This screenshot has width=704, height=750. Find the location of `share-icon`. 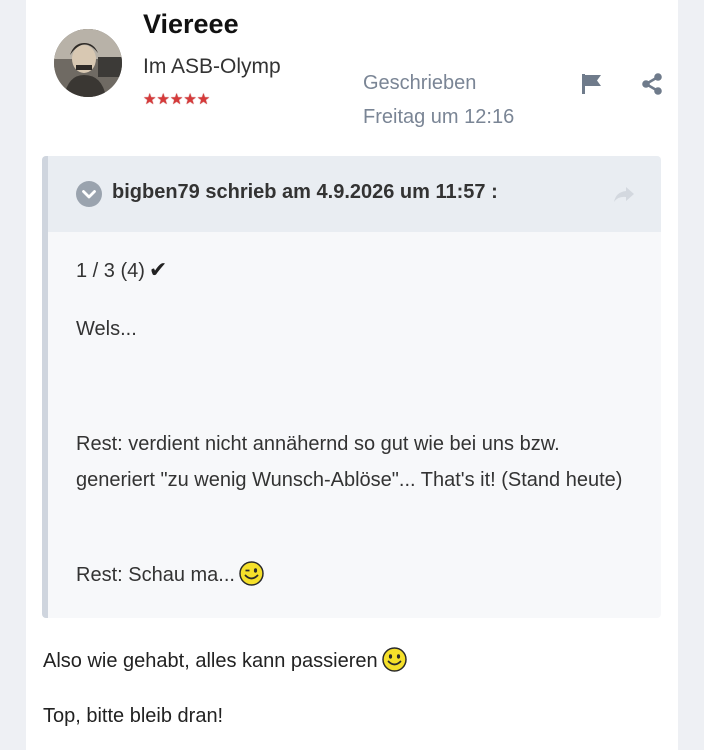

share-icon is located at coordinates (652, 84).